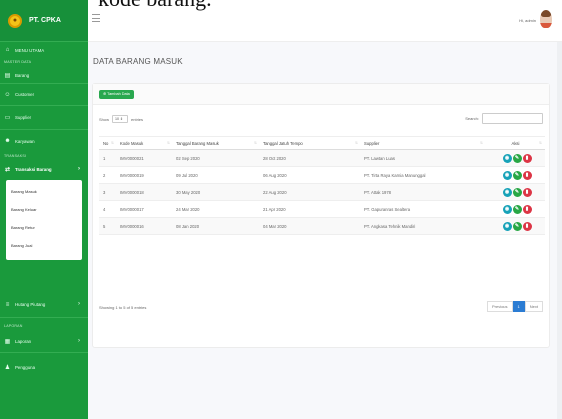 Image resolution: width=562 pixels, height=419 pixels. What do you see at coordinates (310, 143) in the screenshot?
I see `column-header-tanggal-tempo: Tanggal Jatuh Tempo ⇅` at bounding box center [310, 143].